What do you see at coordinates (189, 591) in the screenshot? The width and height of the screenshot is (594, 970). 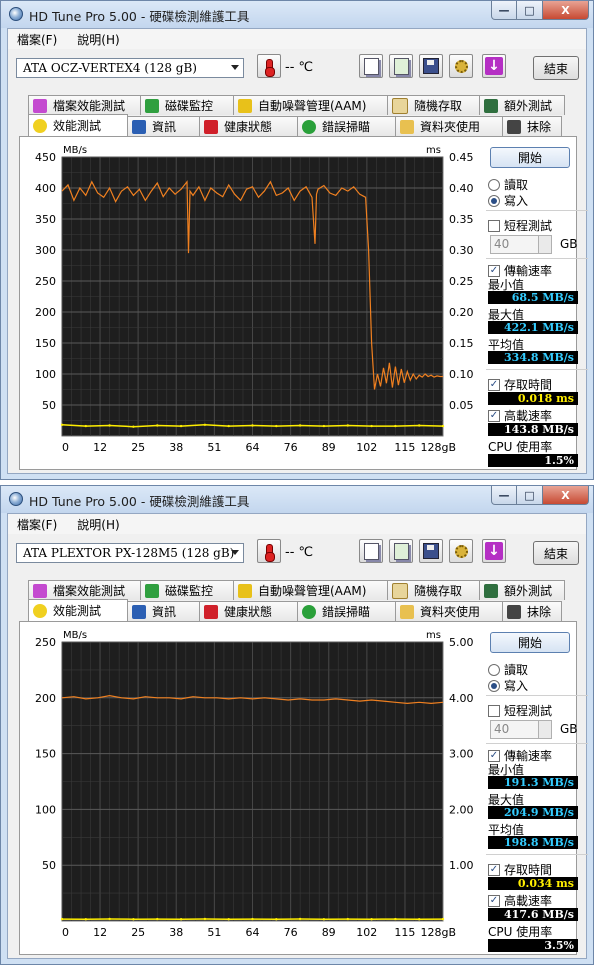 I see `tab-label: 磁碟監控` at bounding box center [189, 591].